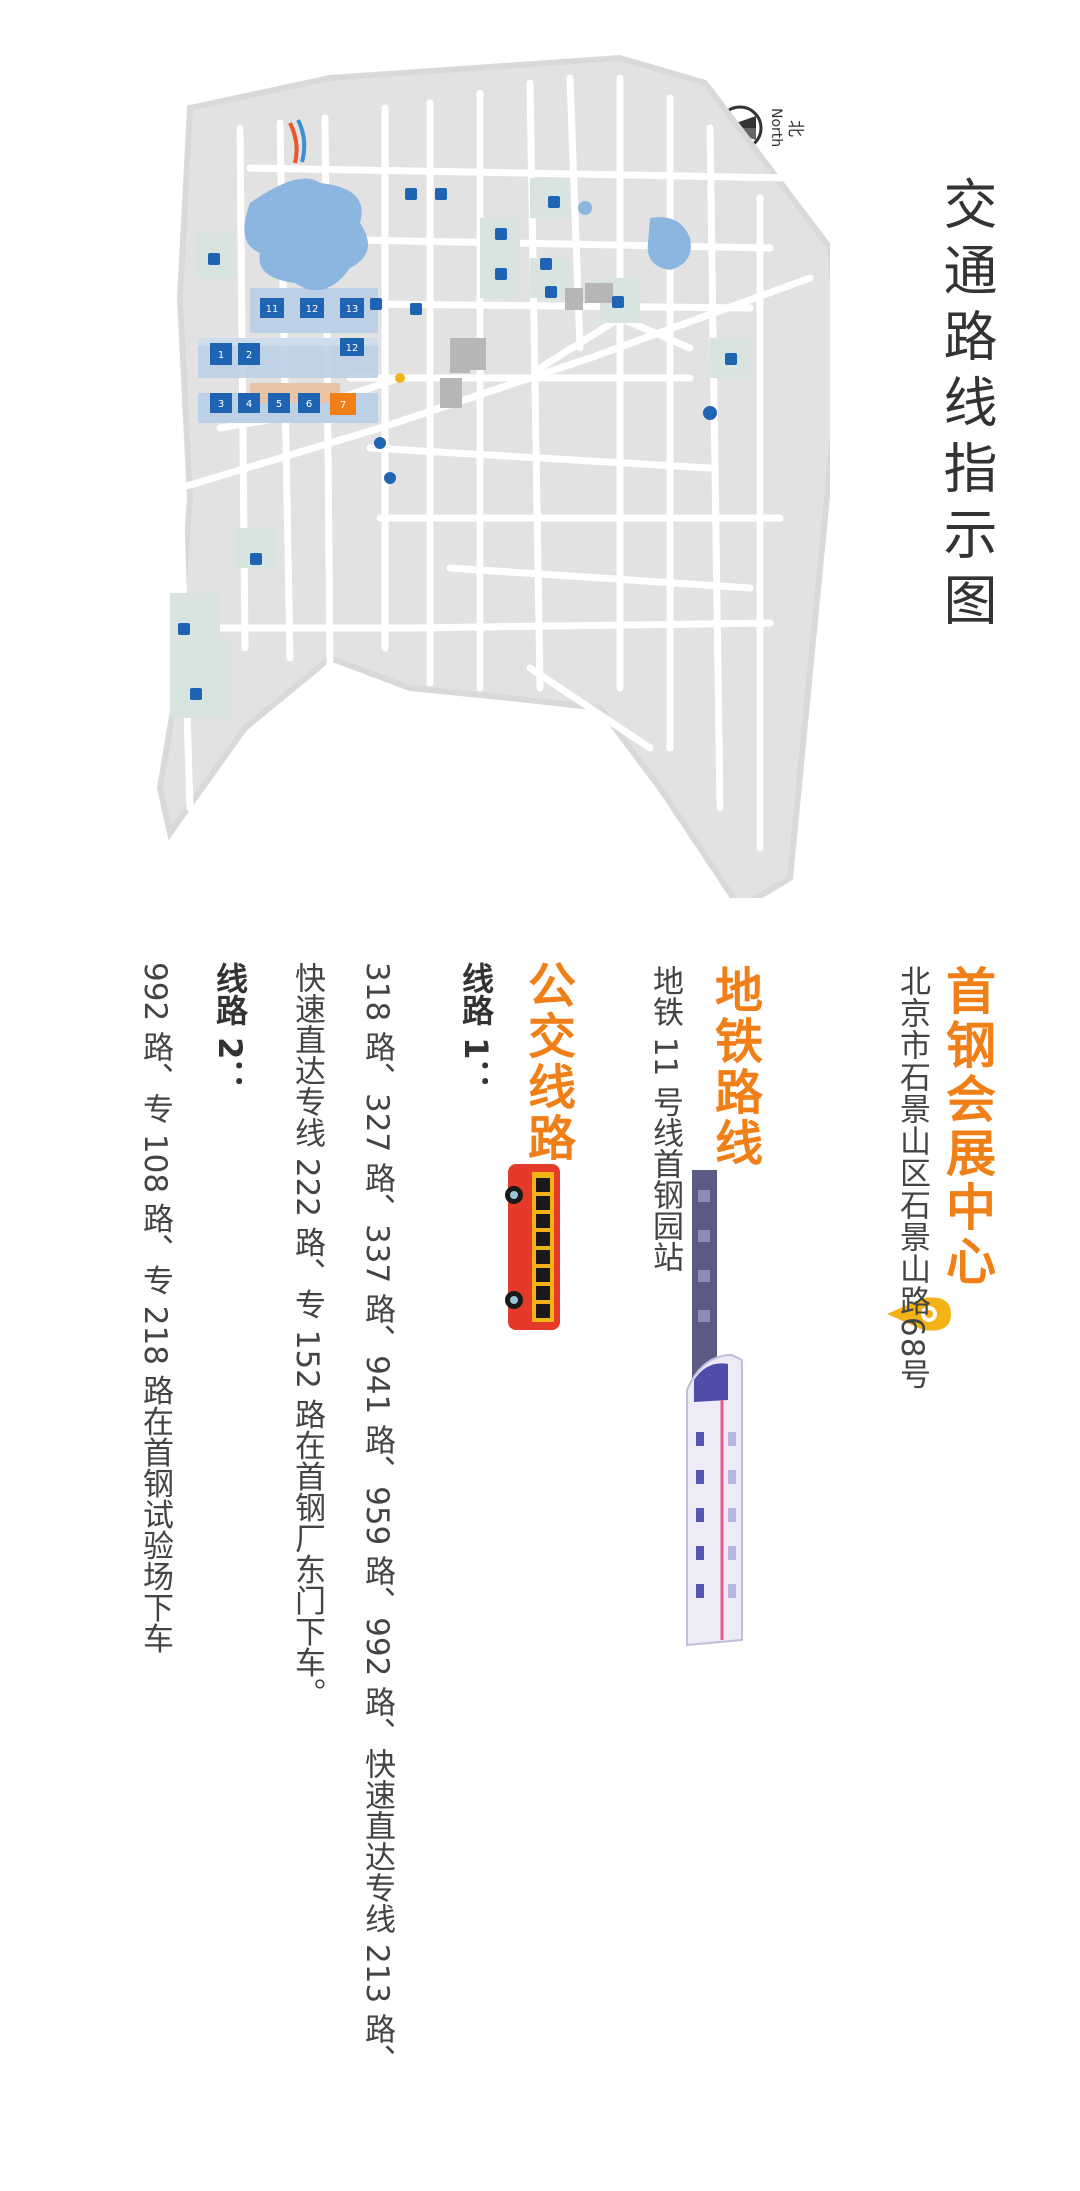 This screenshot has height=2191, width=1080. Describe the element at coordinates (249, 404) in the screenshot. I see `svg-text: 4` at that location.